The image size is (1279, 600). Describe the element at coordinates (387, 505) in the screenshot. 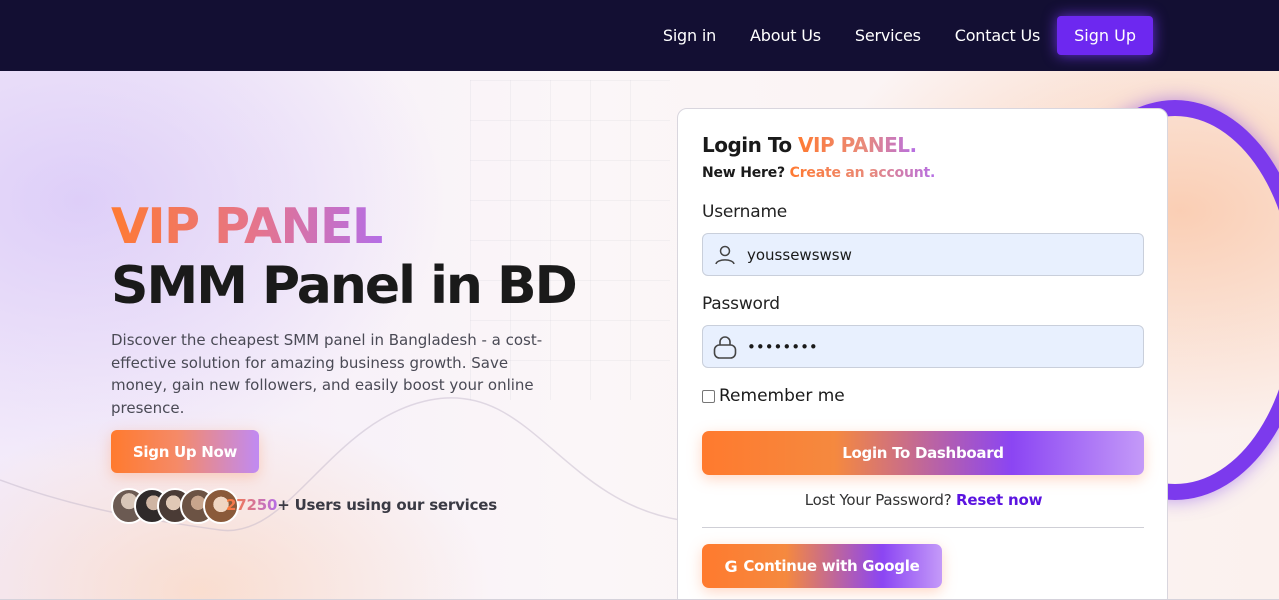

I see `users-suffix: + Users using our services` at that location.